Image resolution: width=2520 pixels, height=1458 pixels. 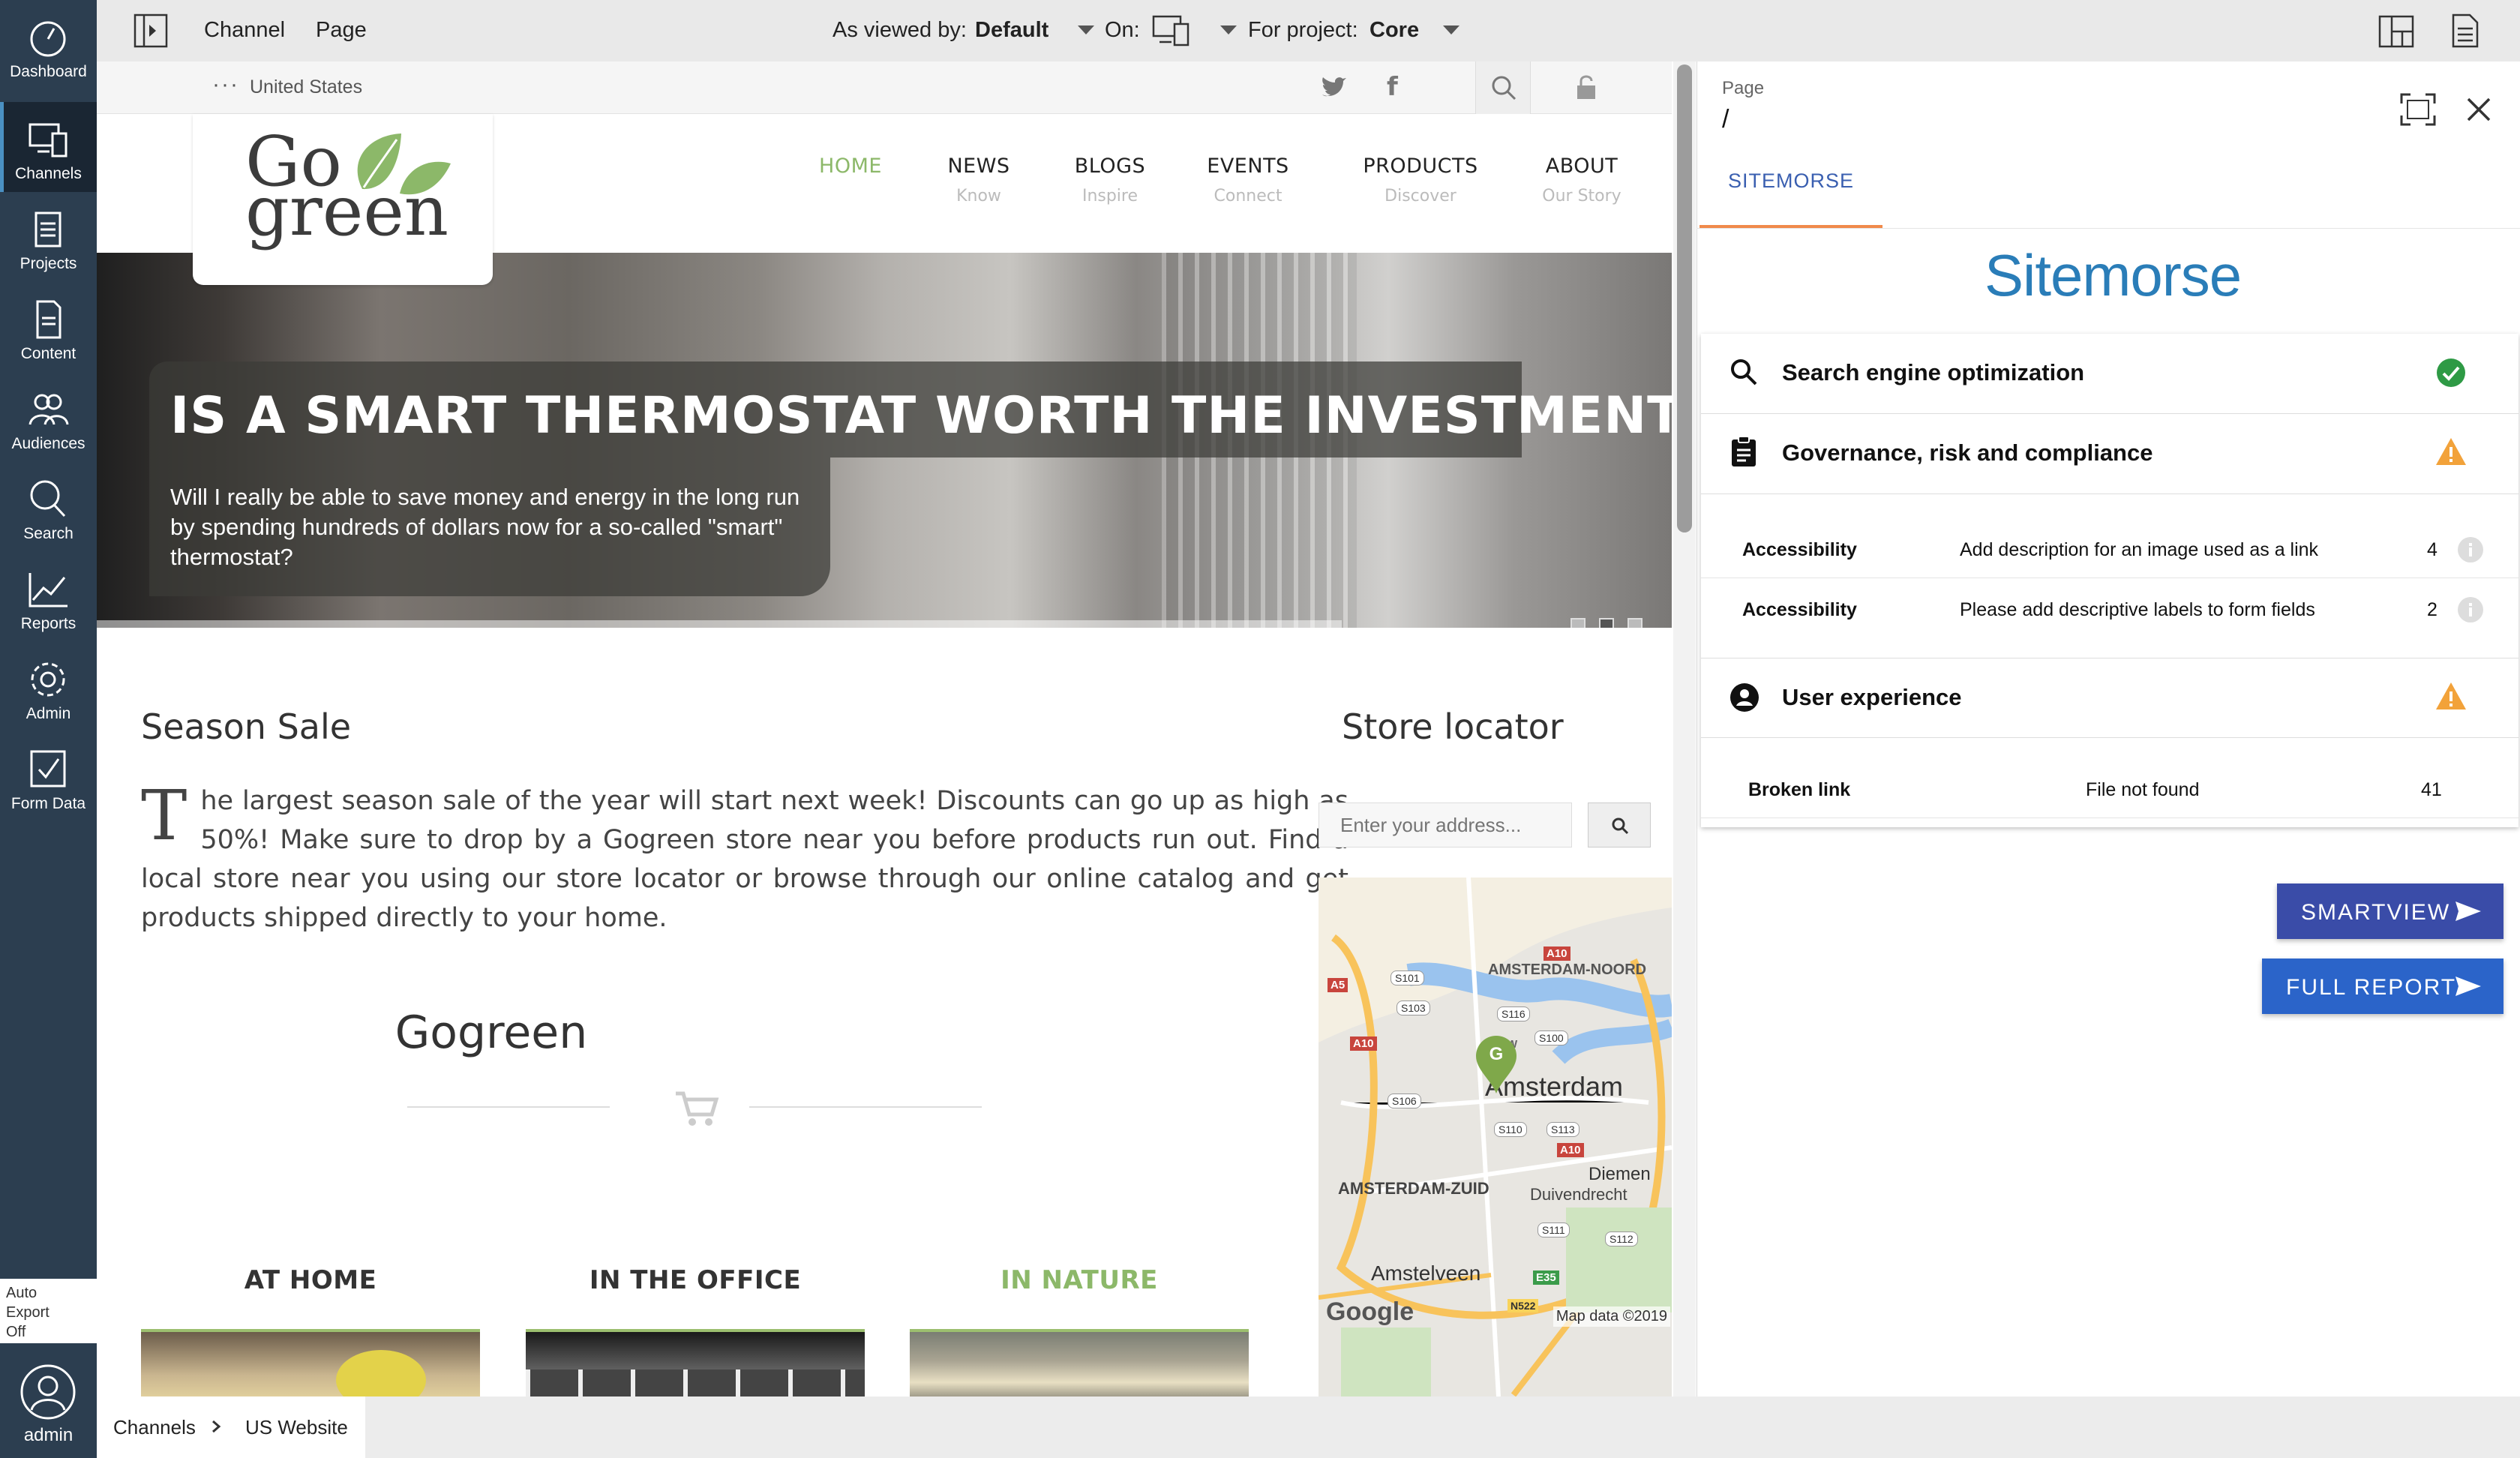 I want to click on nav-reports: Reports, so click(x=48, y=597).